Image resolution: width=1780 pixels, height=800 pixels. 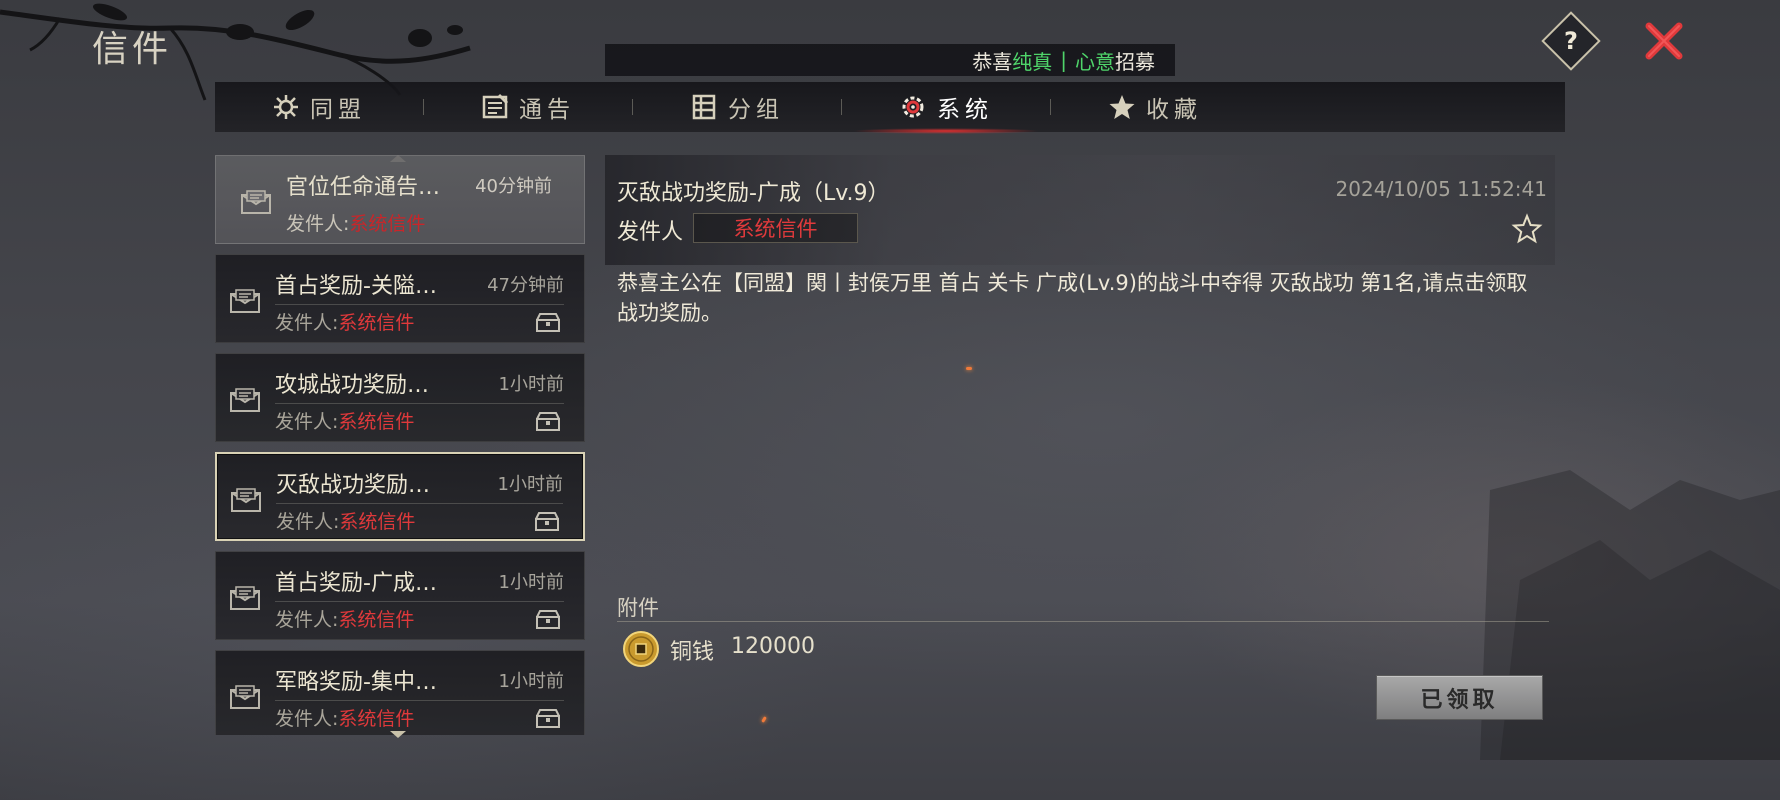 What do you see at coordinates (1080, 210) in the screenshot?
I see `detail-header-banner` at bounding box center [1080, 210].